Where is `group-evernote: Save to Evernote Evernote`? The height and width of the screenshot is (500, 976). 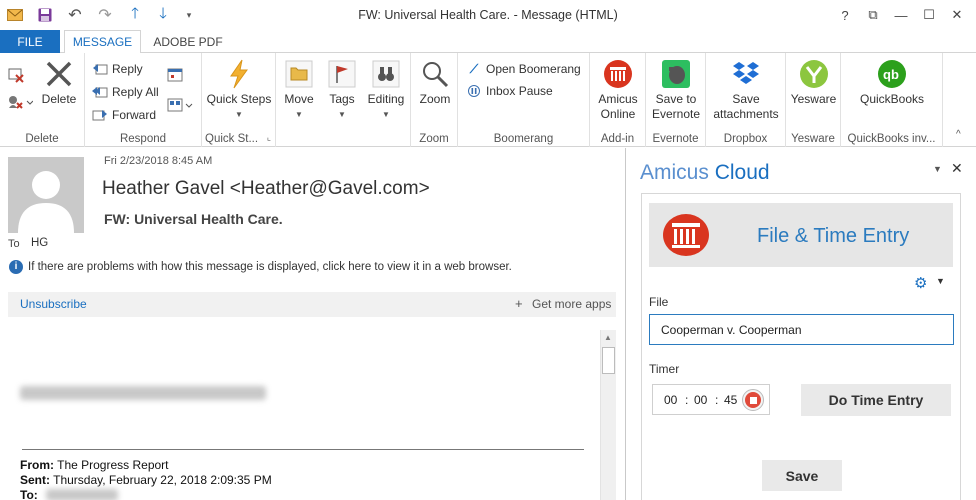
group-evernote: Save to Evernote Evernote is located at coordinates (676, 100).